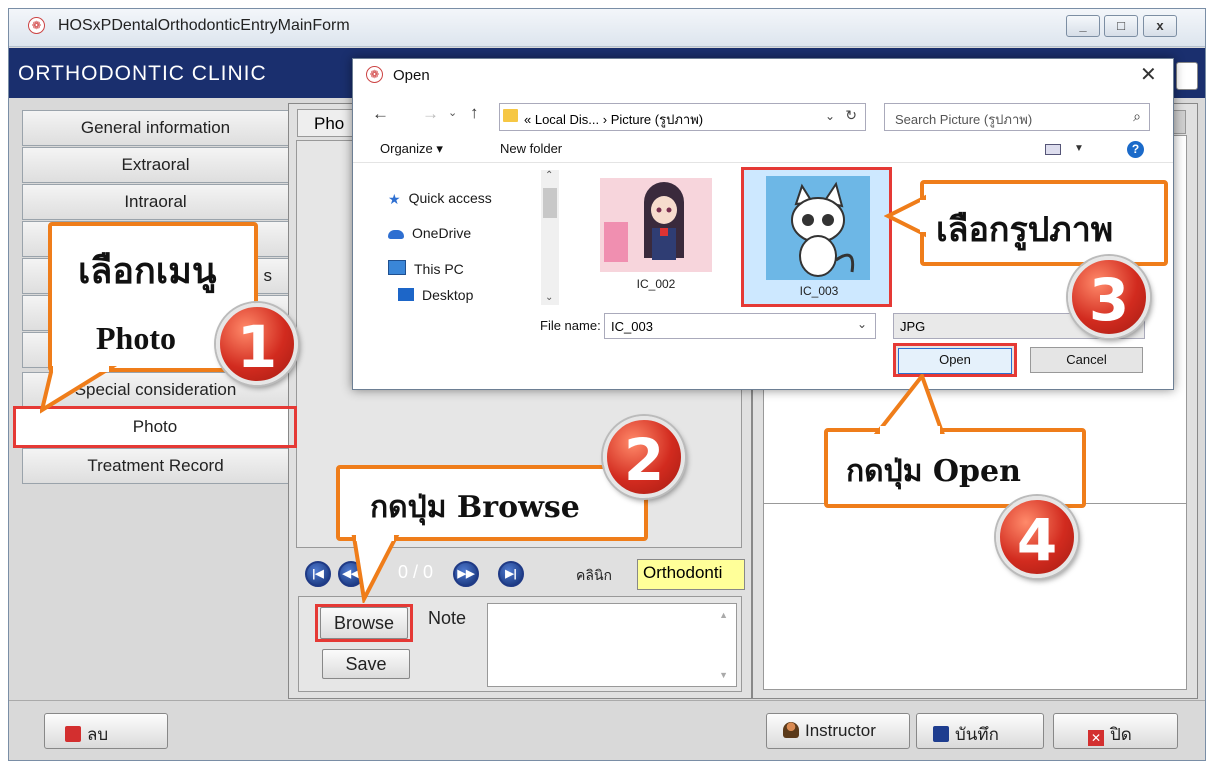  I want to click on file-name-label: File name:, so click(570, 325).